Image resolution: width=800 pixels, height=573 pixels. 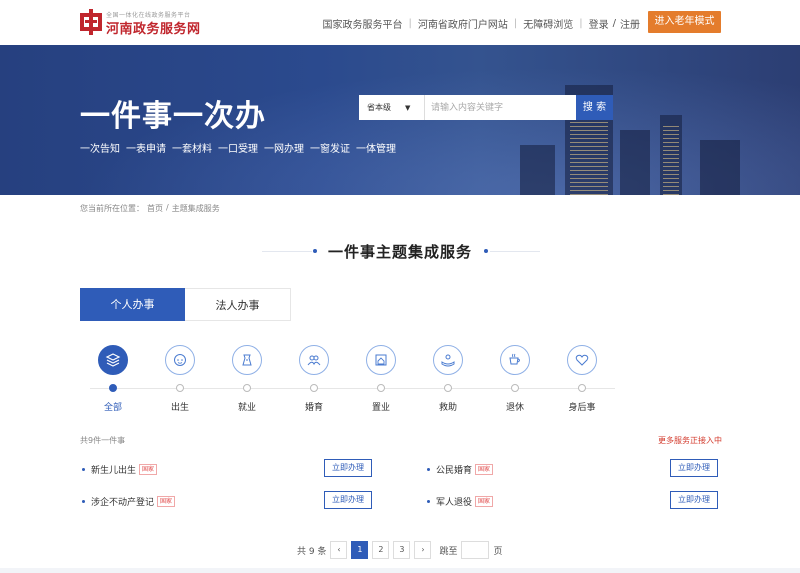 I want to click on banner-tag: 一体管理, so click(x=376, y=149).